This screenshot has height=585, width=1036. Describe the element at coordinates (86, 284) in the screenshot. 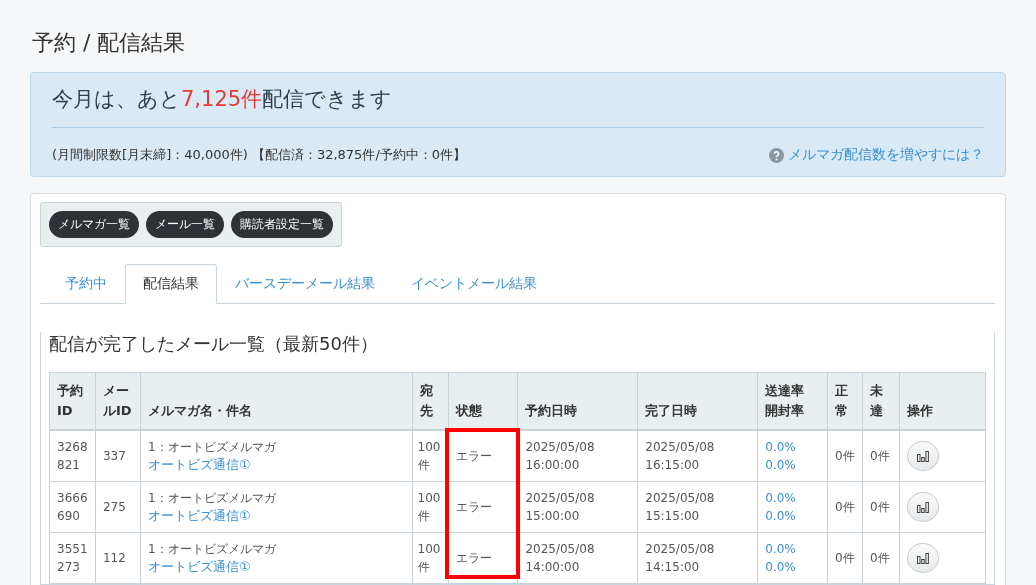

I see `tab: 予約中` at that location.